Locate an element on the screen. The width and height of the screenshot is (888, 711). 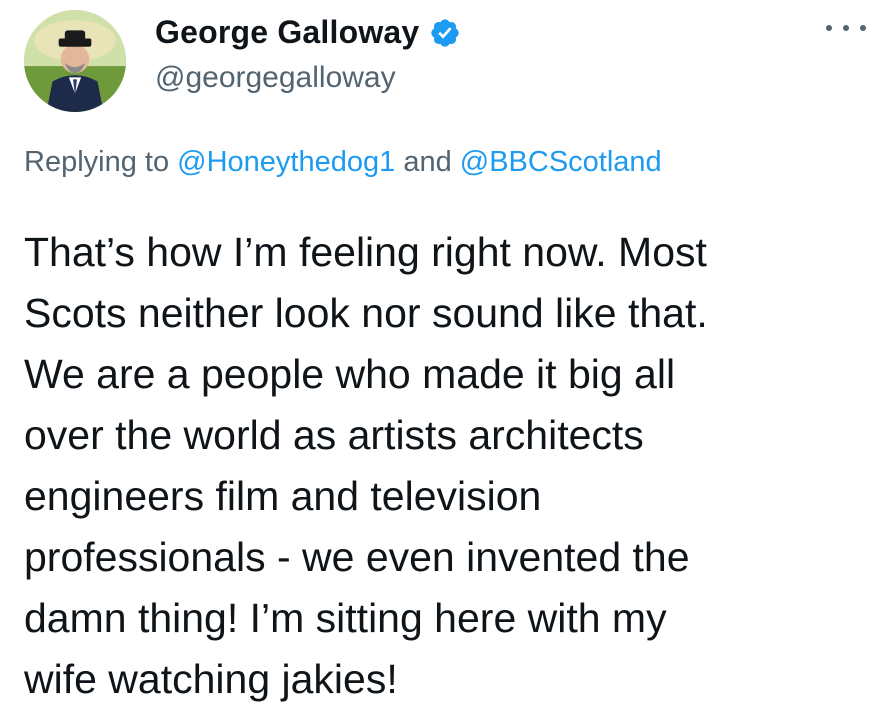
tweet-text-line: wife watching jakies! is located at coordinates (211, 679).